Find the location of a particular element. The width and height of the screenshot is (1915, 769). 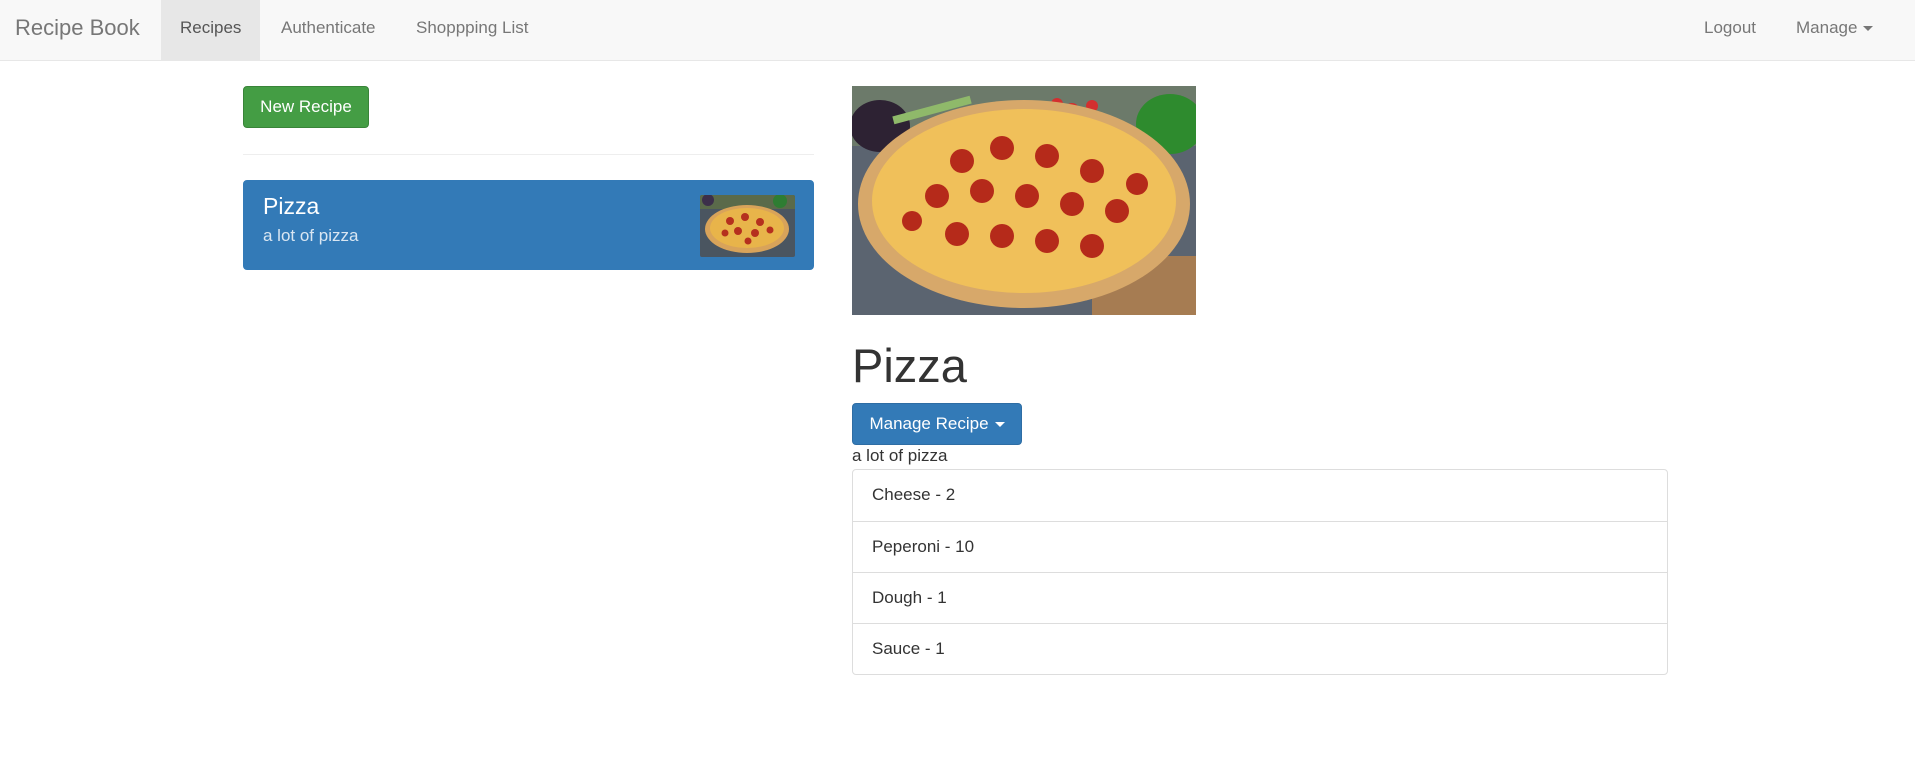

recipe-list-item: Pizza a lot of pizza is located at coordinates (528, 225).